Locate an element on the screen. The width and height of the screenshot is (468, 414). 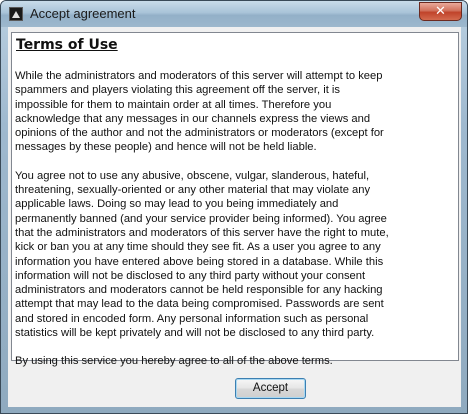
accept-button: Accept is located at coordinates (270, 388).